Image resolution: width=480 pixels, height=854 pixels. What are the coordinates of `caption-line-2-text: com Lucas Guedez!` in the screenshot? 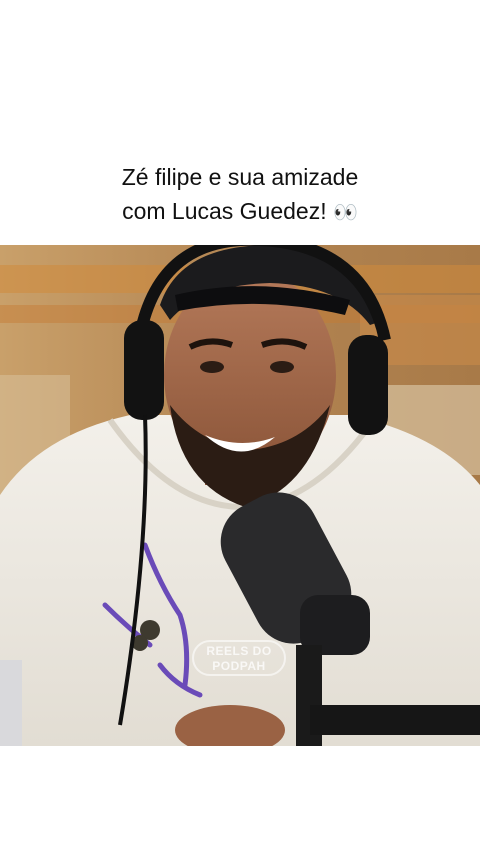 It's located at (224, 211).